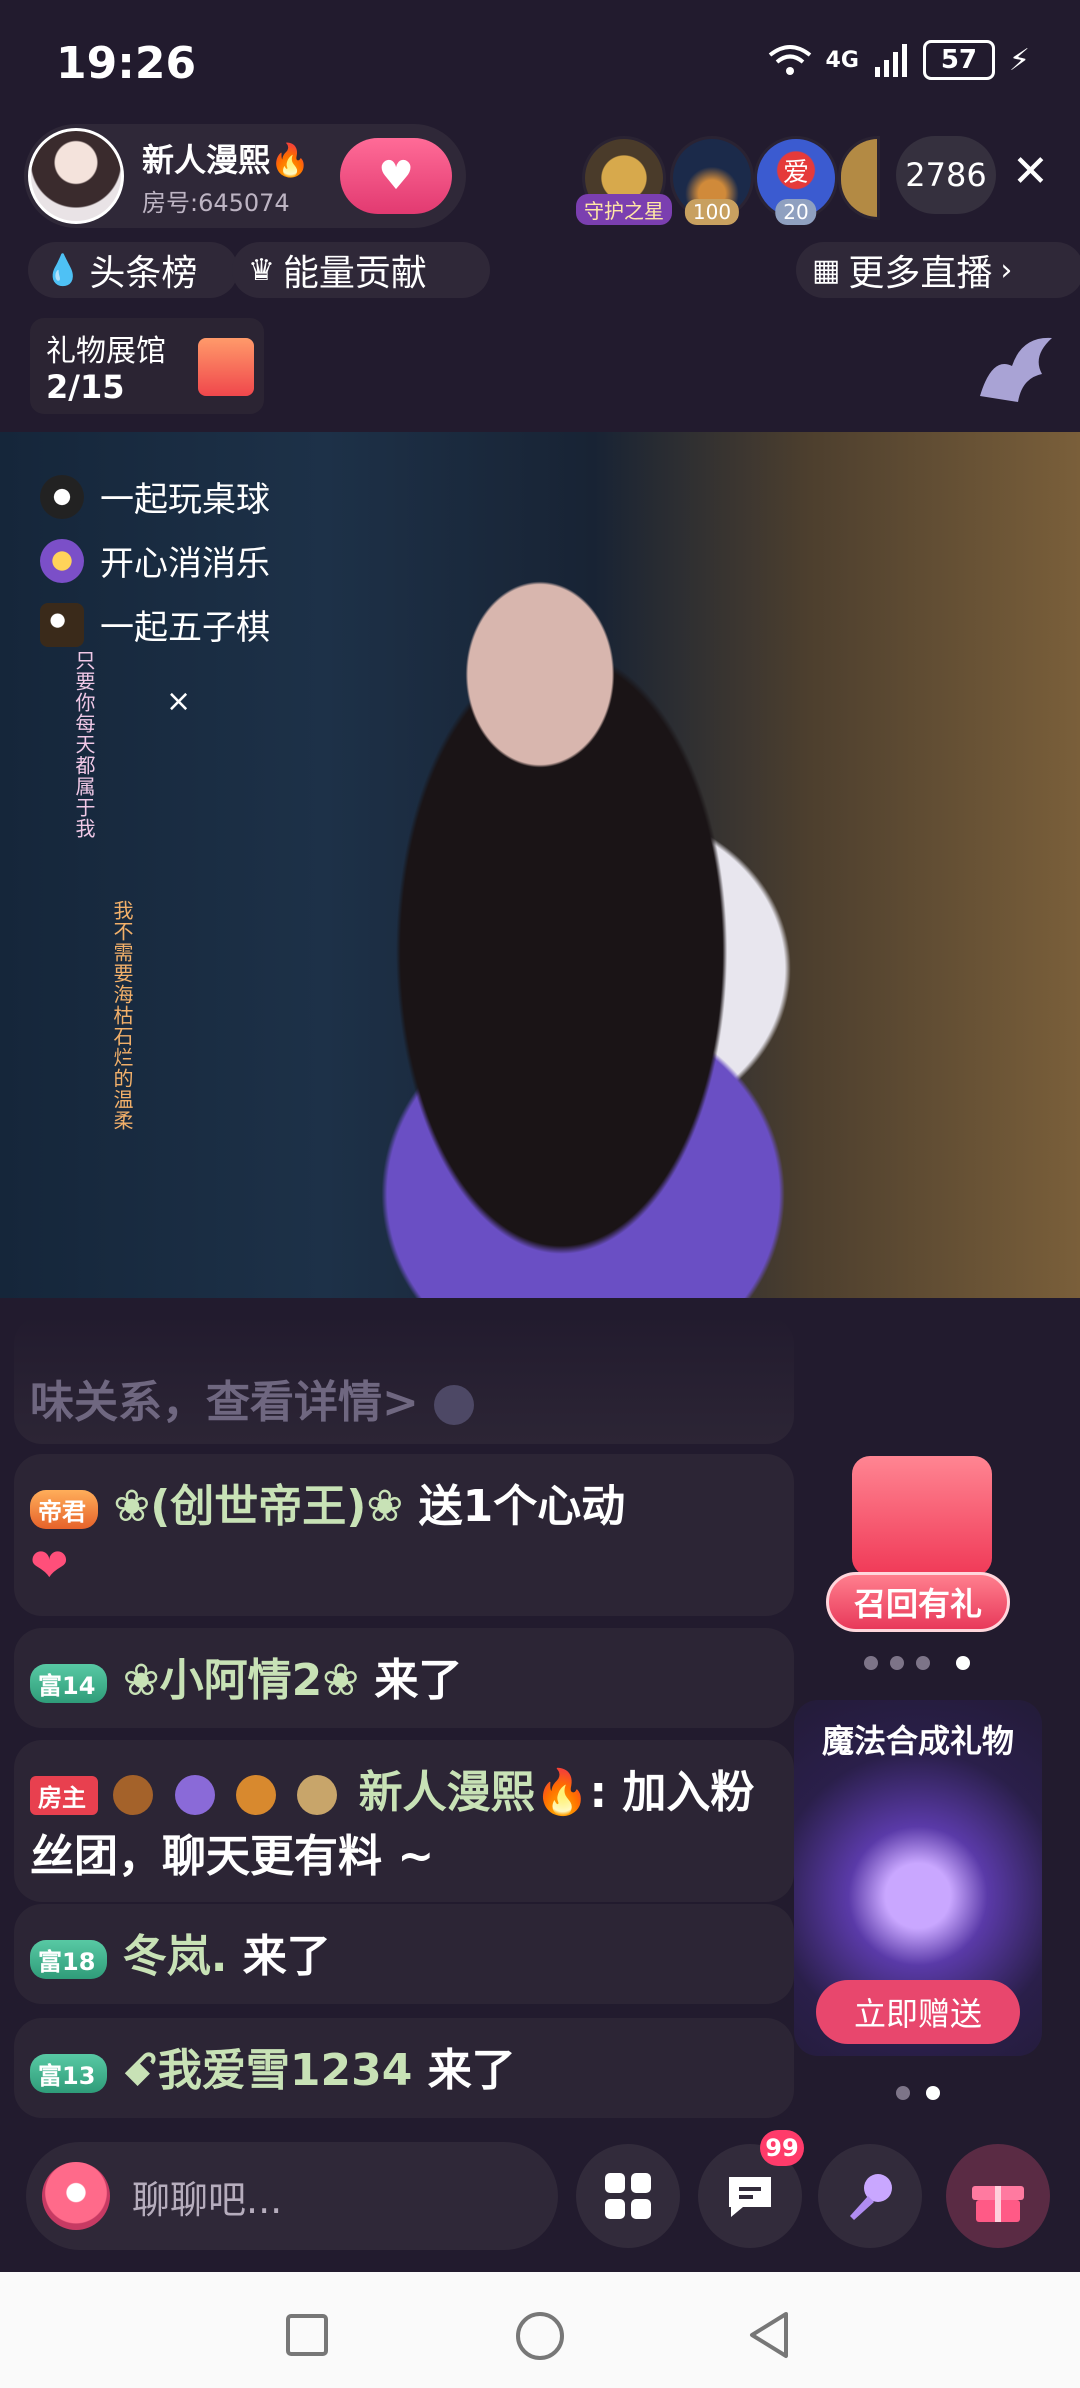  I want to click on chat-text: 送1个心动, so click(522, 1506).